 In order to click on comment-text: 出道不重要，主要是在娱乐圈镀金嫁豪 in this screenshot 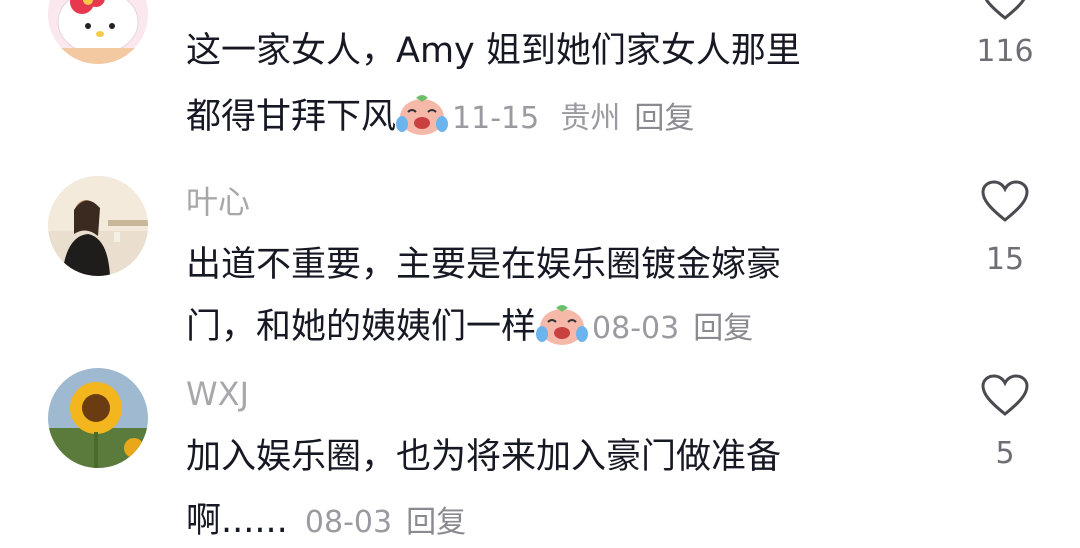, I will do `click(484, 265)`.